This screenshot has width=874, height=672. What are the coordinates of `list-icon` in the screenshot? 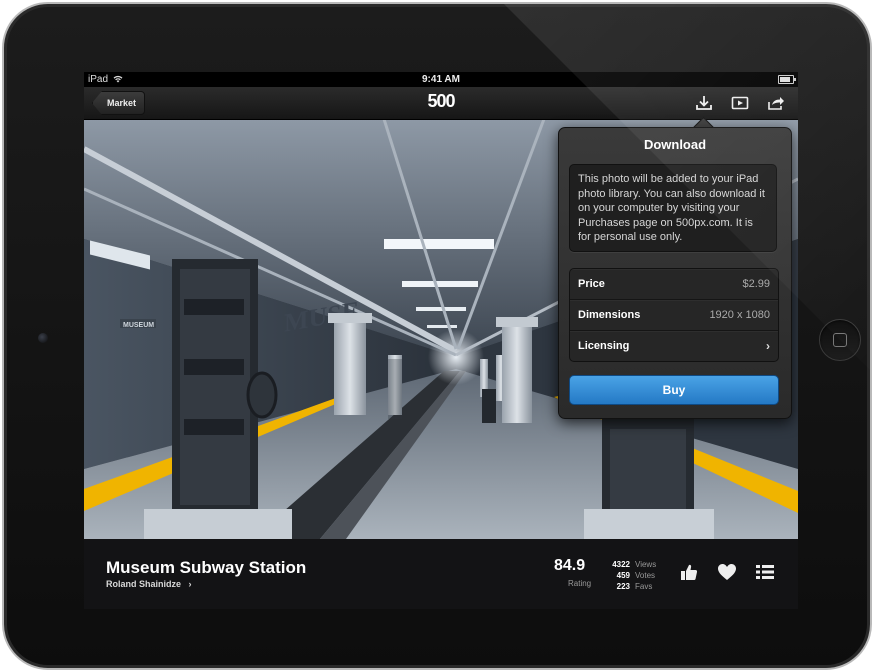 It's located at (765, 572).